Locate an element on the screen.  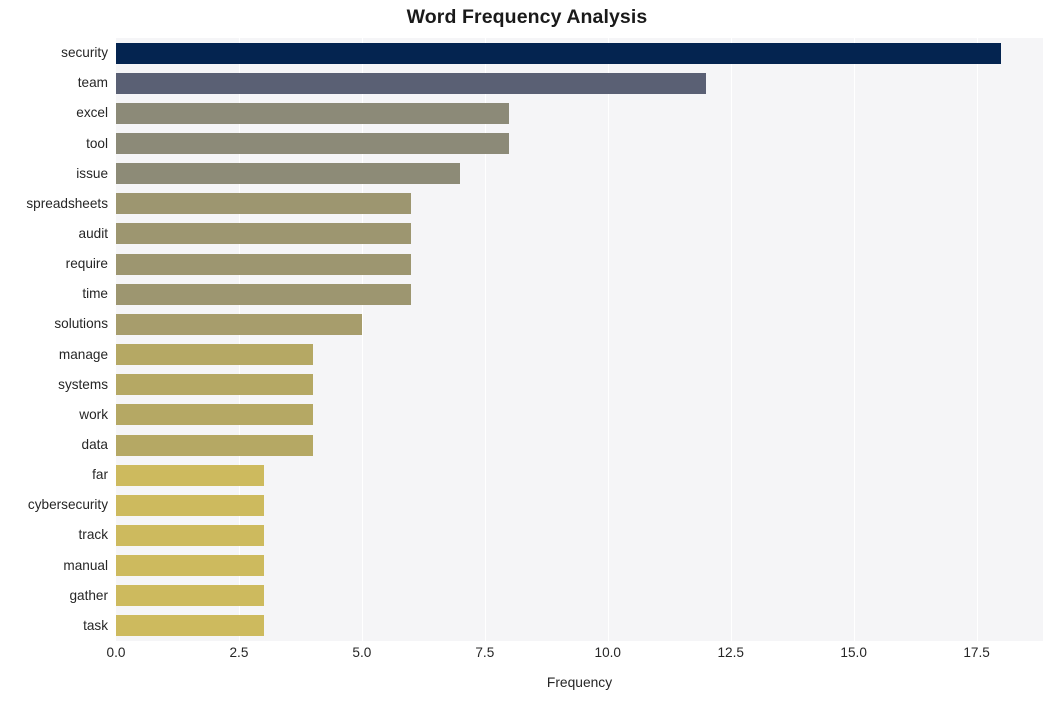
y-tick-label-excel: excel is located at coordinates (92, 113).